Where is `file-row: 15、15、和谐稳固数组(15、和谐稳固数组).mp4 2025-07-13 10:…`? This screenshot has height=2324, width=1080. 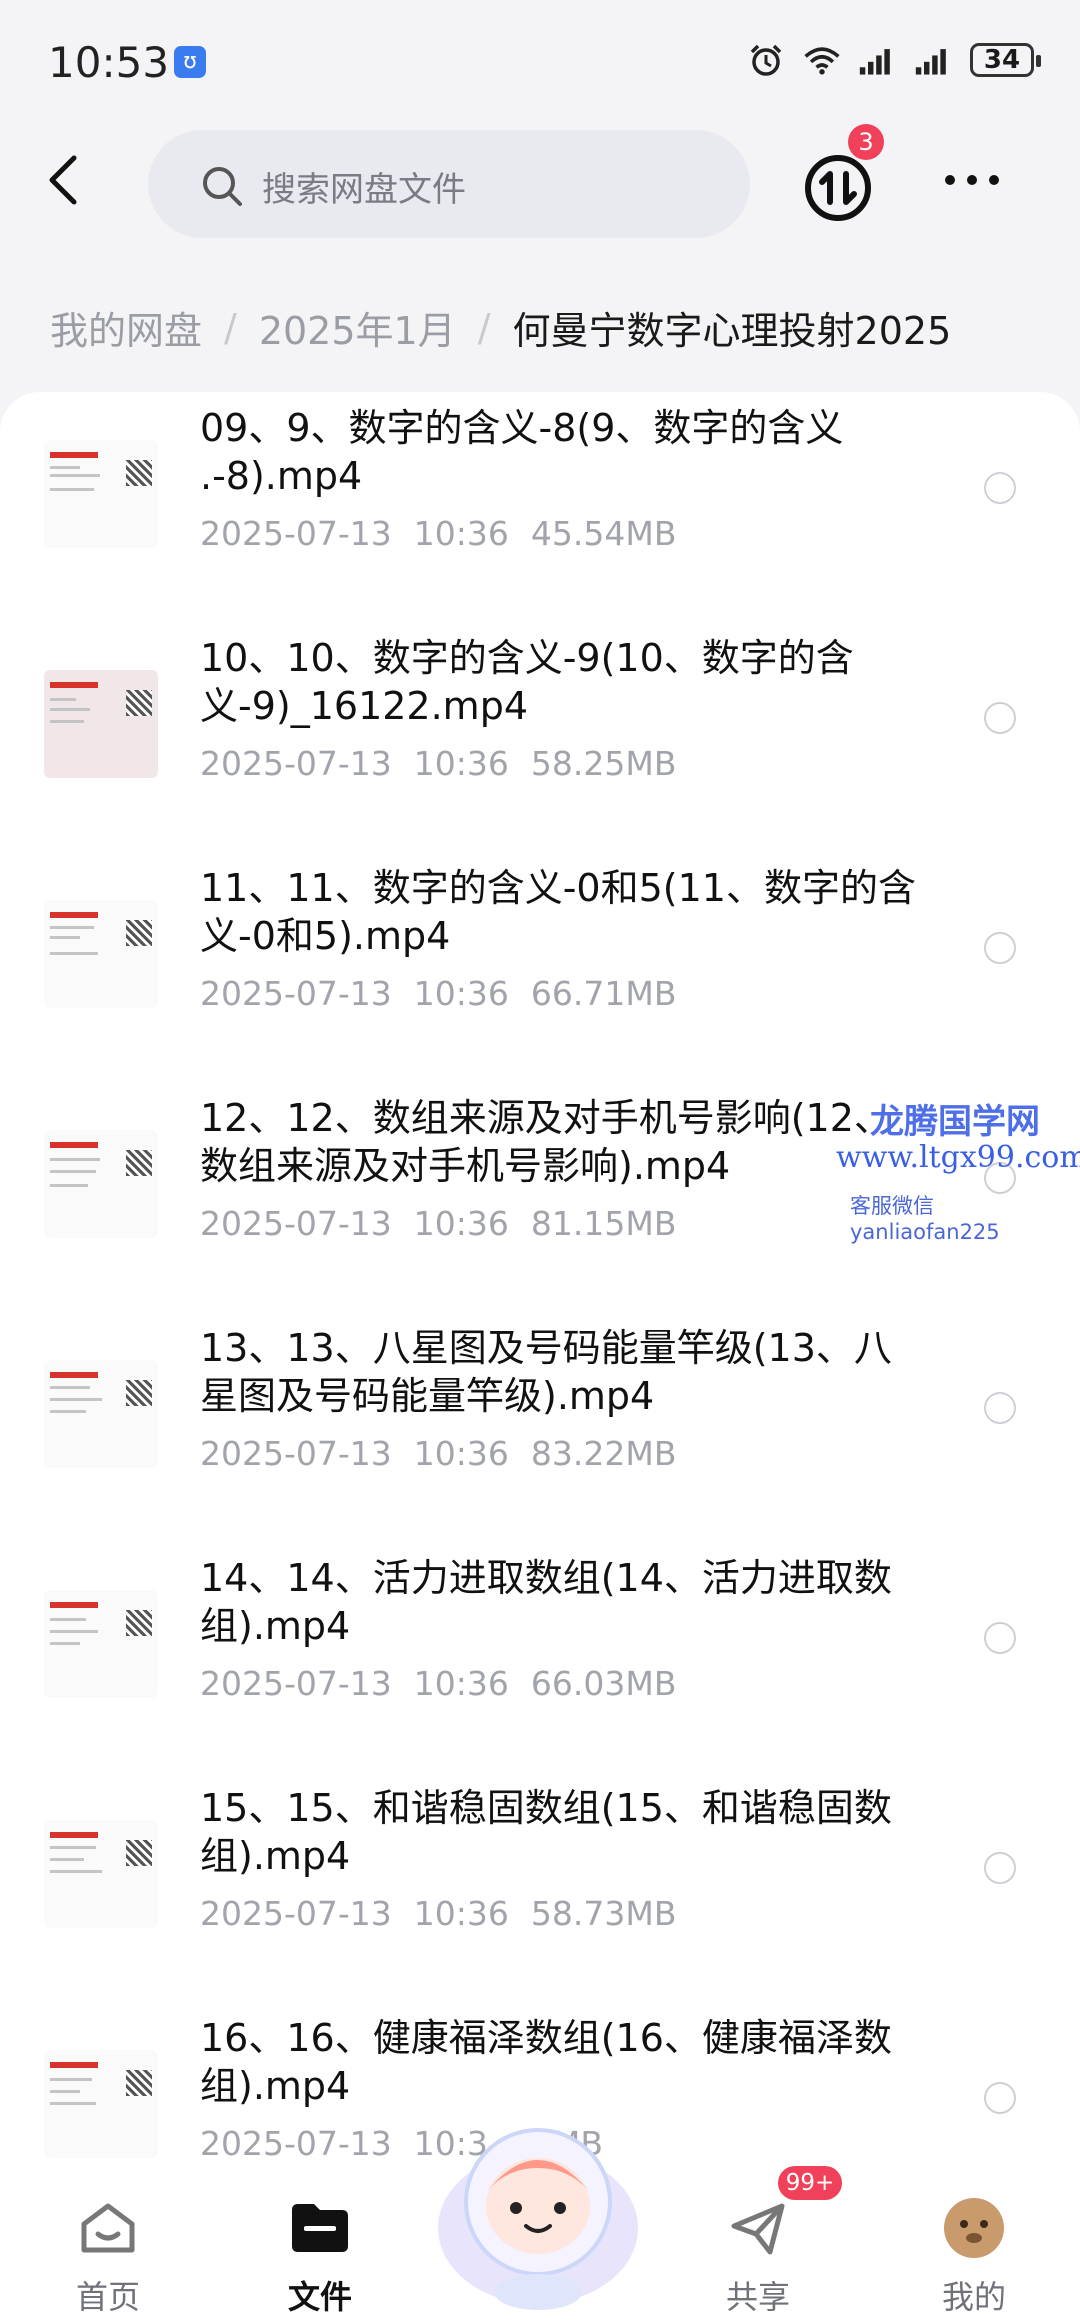 file-row: 15、15、和谐稳固数组(15、和谐稳固数组).mp4 2025-07-13 10:… is located at coordinates (540, 1886).